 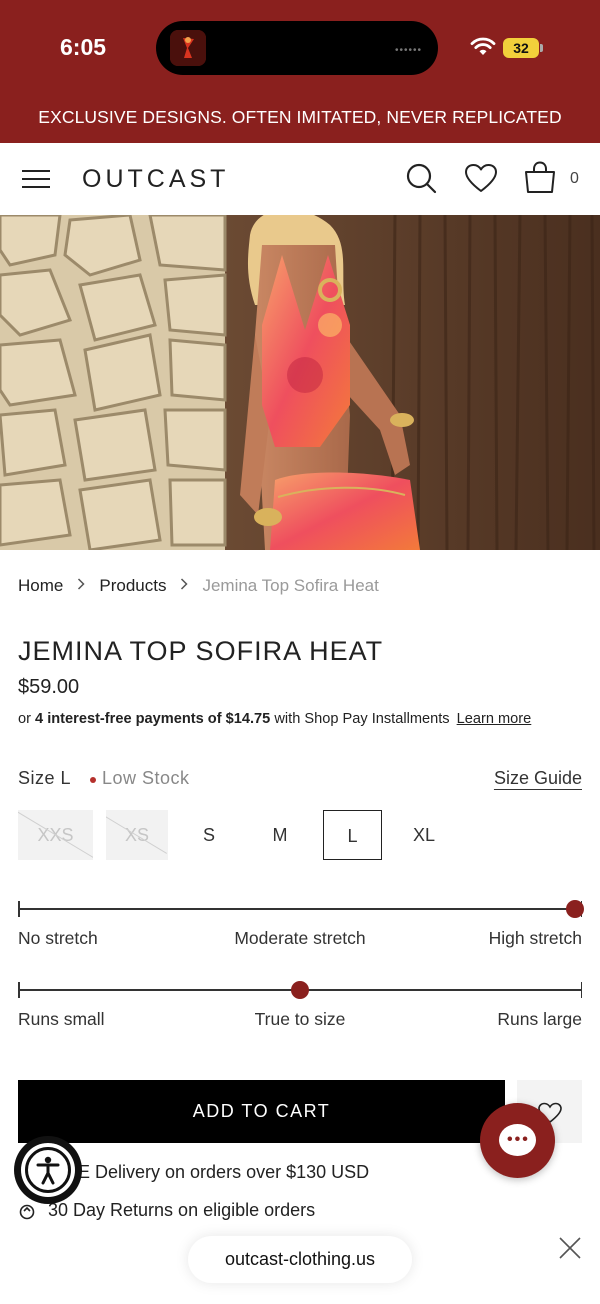 I want to click on returns-icon, so click(x=27, y=1212).